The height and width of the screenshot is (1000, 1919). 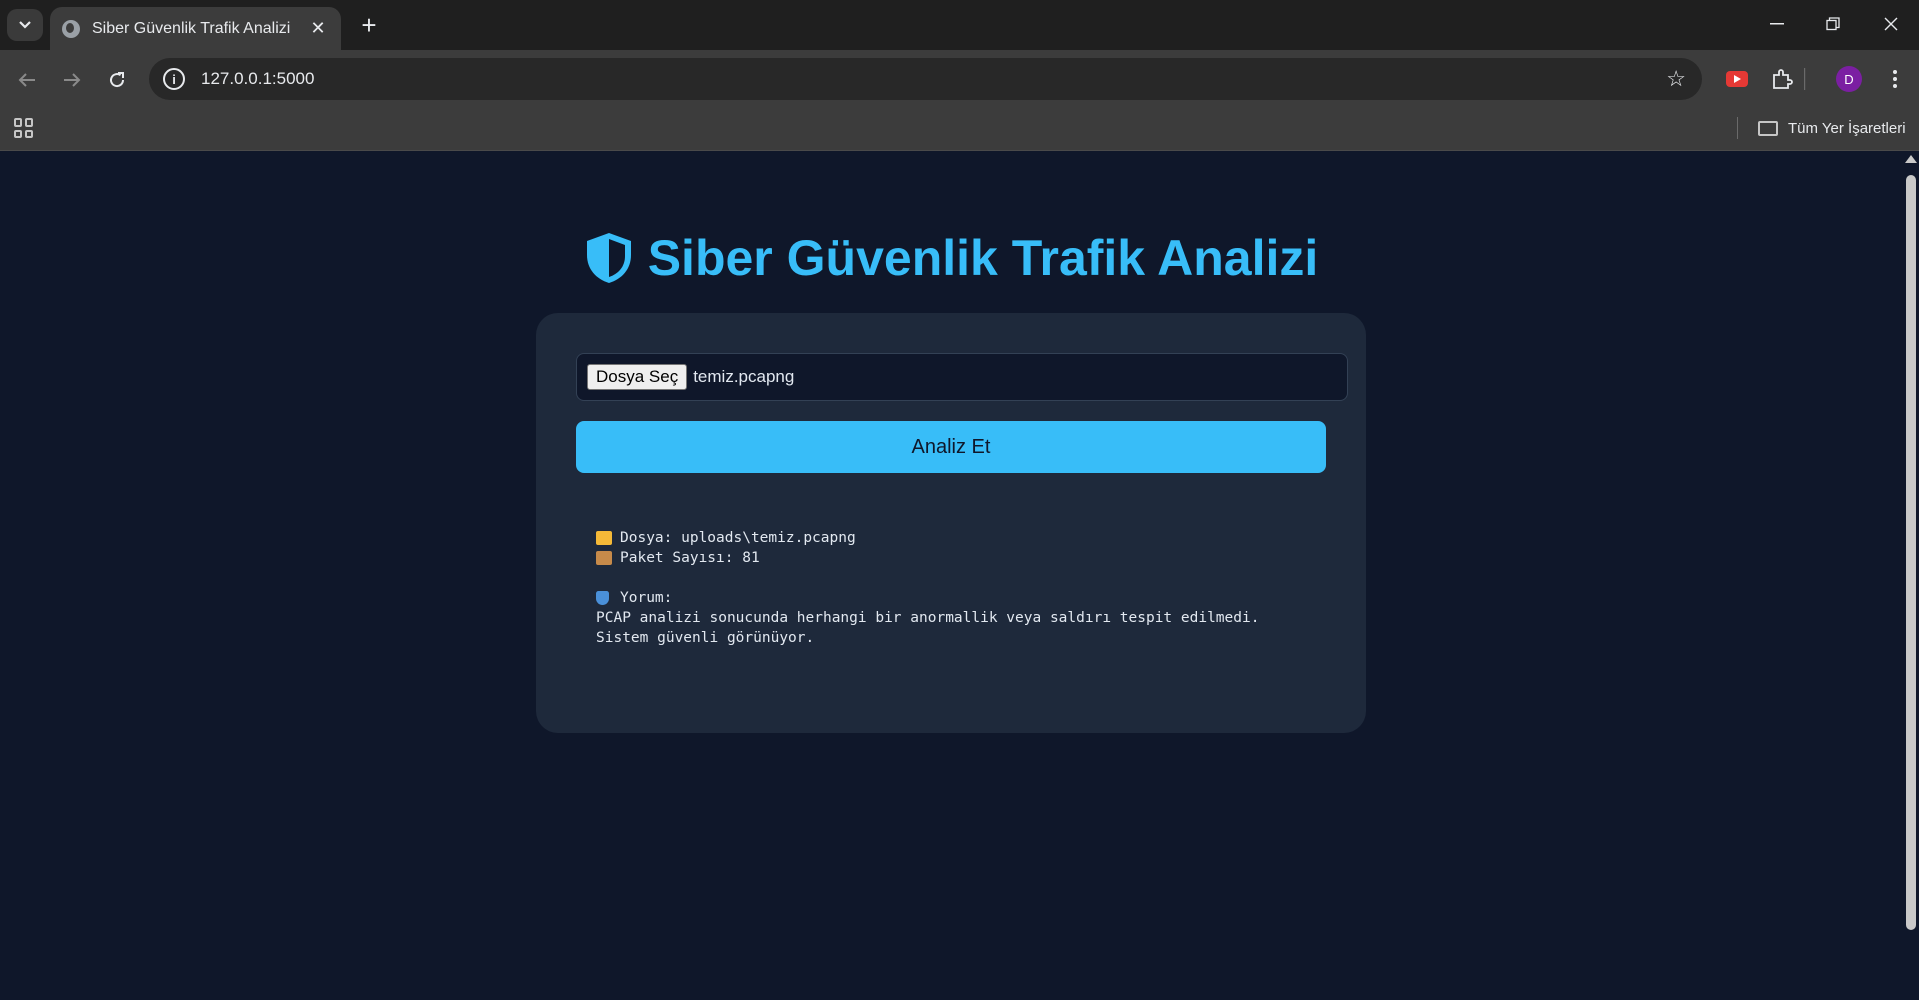 I want to click on extension-youtube-icon, so click(x=1737, y=79).